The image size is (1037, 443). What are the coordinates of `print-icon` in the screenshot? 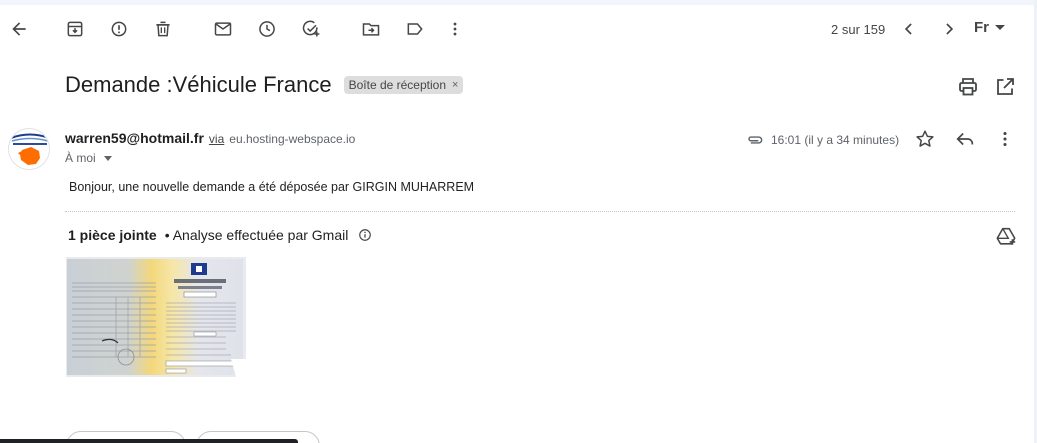 It's located at (968, 87).